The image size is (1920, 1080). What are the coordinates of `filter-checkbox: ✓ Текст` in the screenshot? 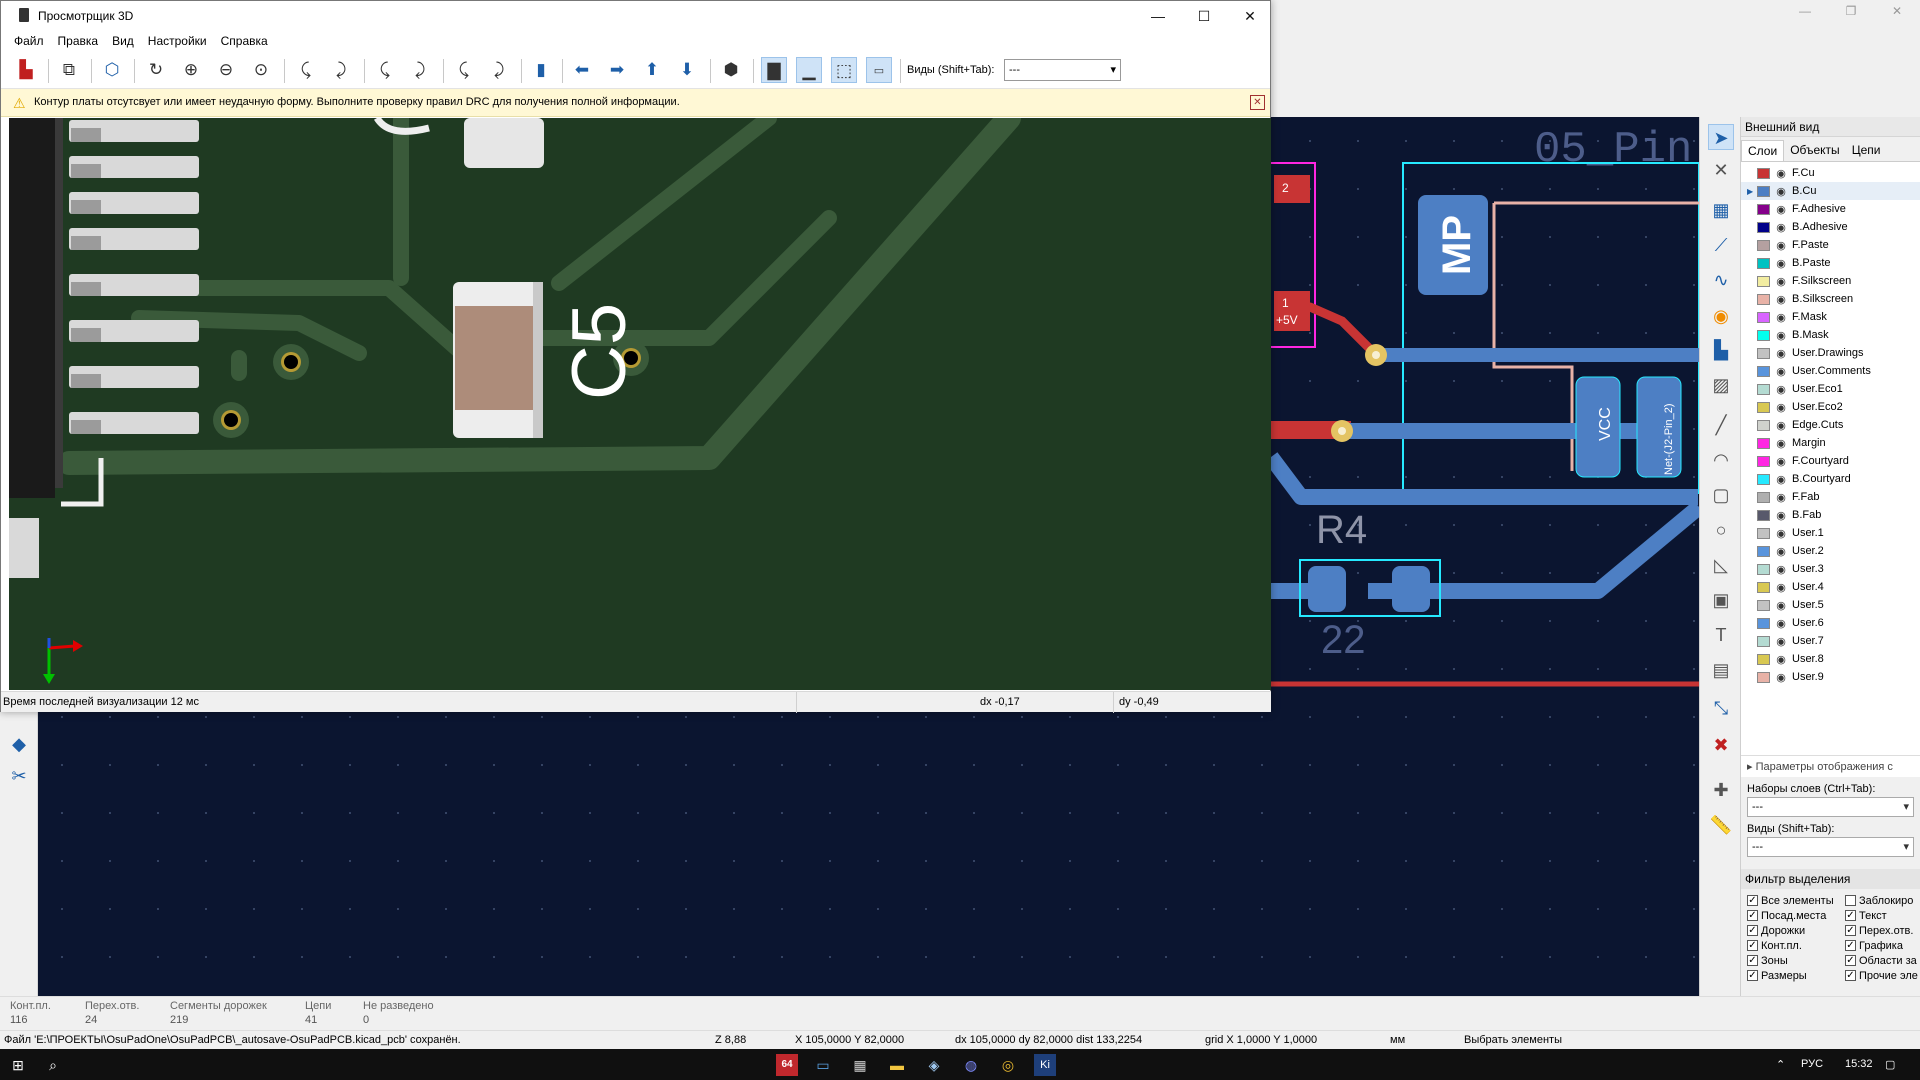 It's located at (1882, 915).